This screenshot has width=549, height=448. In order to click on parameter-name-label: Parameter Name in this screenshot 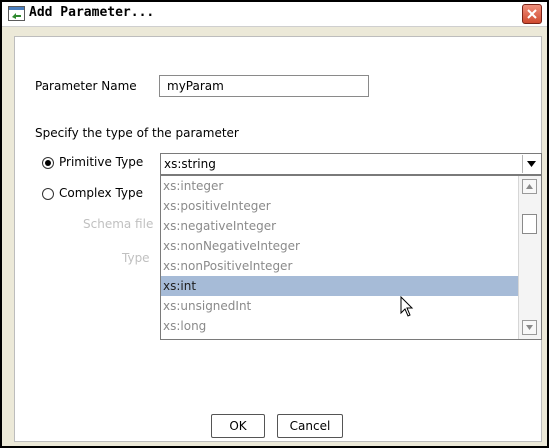, I will do `click(86, 86)`.